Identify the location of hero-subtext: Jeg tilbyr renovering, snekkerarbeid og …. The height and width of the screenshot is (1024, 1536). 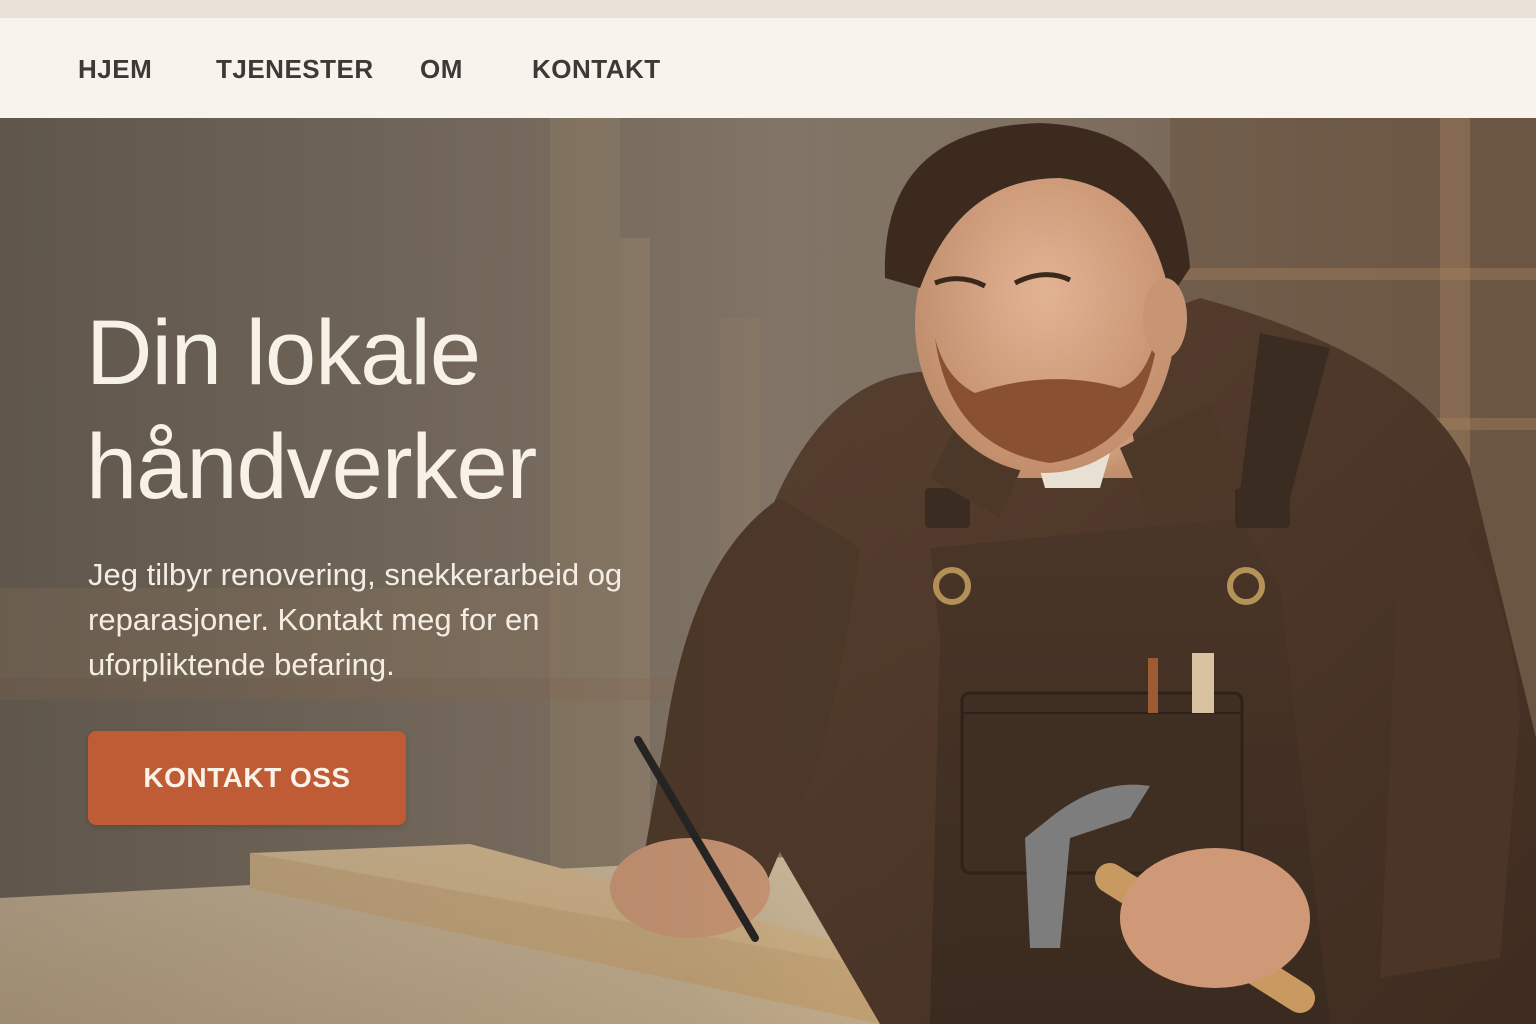
(398, 619).